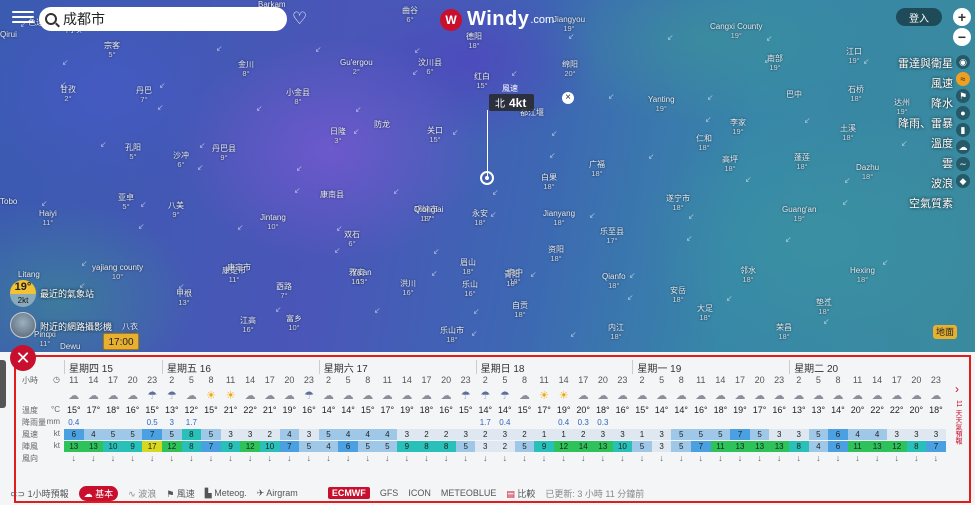 This screenshot has width=975, height=505. What do you see at coordinates (121, 341) in the screenshot?
I see `timeline-time-pill: 17:00` at bounding box center [121, 341].